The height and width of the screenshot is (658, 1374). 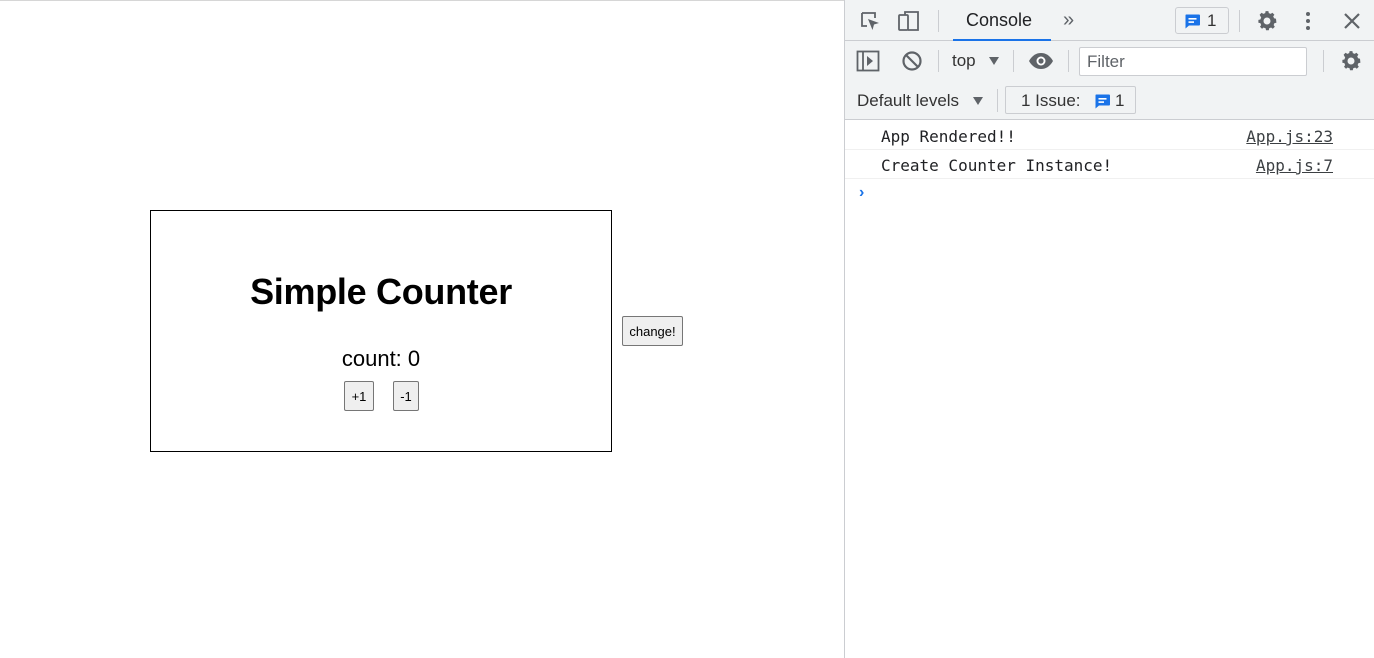 I want to click on eye-icon, so click(x=1041, y=61).